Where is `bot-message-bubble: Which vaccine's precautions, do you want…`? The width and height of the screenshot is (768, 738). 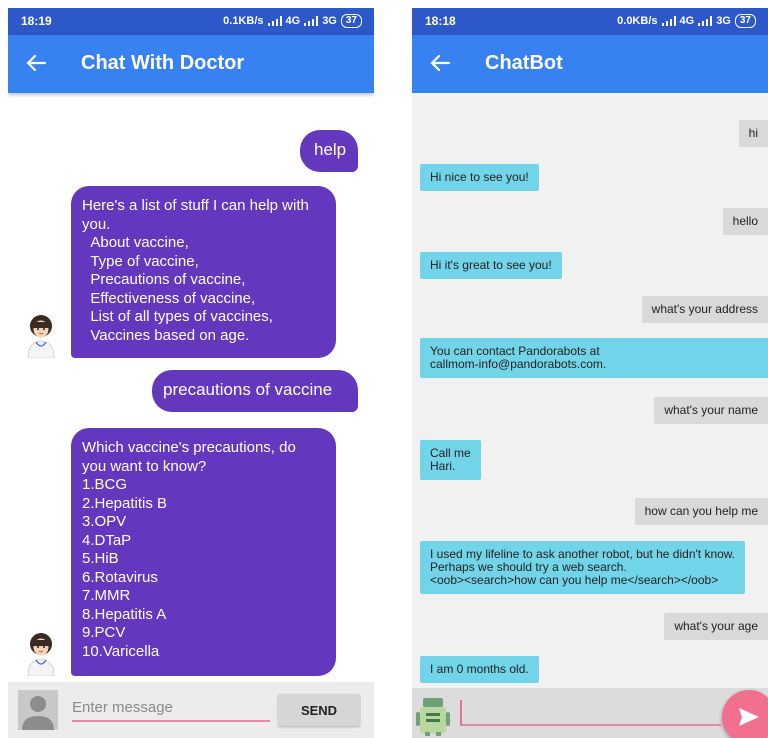 bot-message-bubble: Which vaccine's precautions, do you want… is located at coordinates (203, 552).